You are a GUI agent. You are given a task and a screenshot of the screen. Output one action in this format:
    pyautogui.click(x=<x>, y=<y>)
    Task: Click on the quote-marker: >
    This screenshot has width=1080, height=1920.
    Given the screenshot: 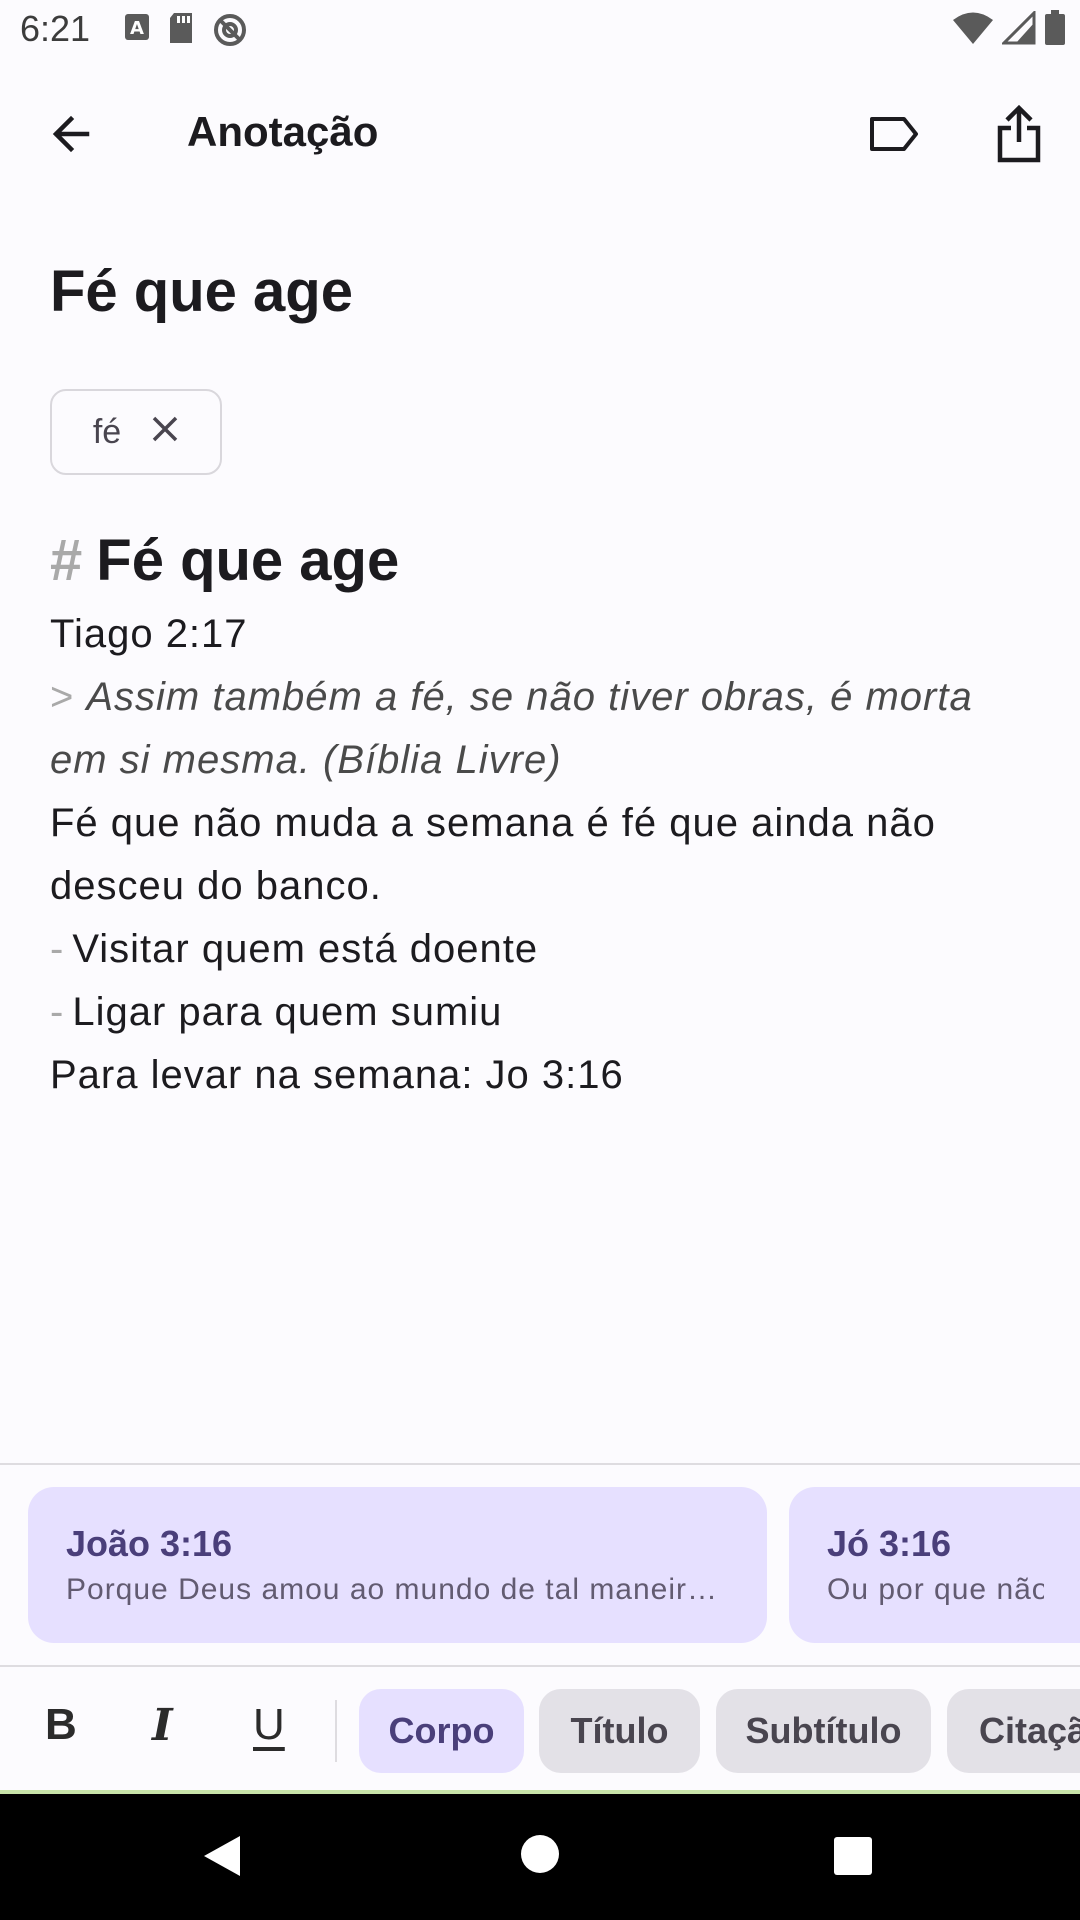 What is the action you would take?
    pyautogui.click(x=62, y=697)
    